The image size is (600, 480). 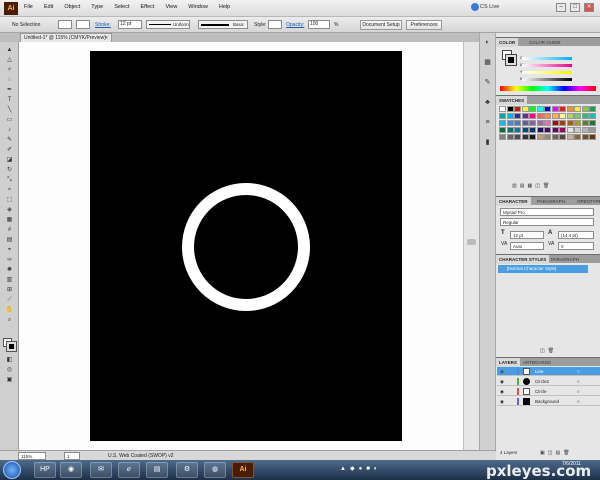 What do you see at coordinates (45, 470) in the screenshot?
I see `taskbar-hp-icon: HP` at bounding box center [45, 470].